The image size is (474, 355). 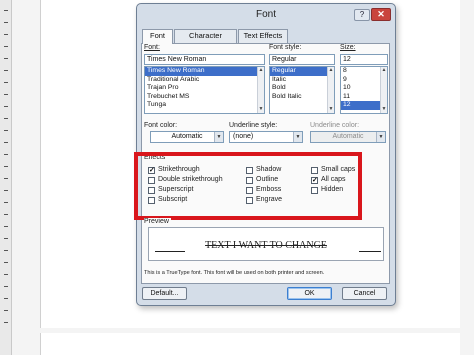 What do you see at coordinates (250, 344) in the screenshot?
I see `next-document-page` at bounding box center [250, 344].